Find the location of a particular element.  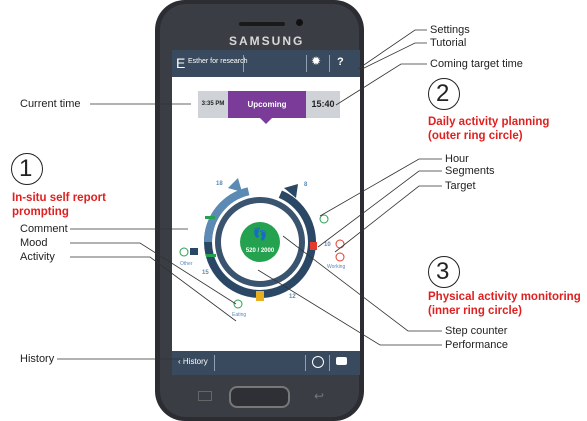

label-performance: Performance is located at coordinates (476, 345).